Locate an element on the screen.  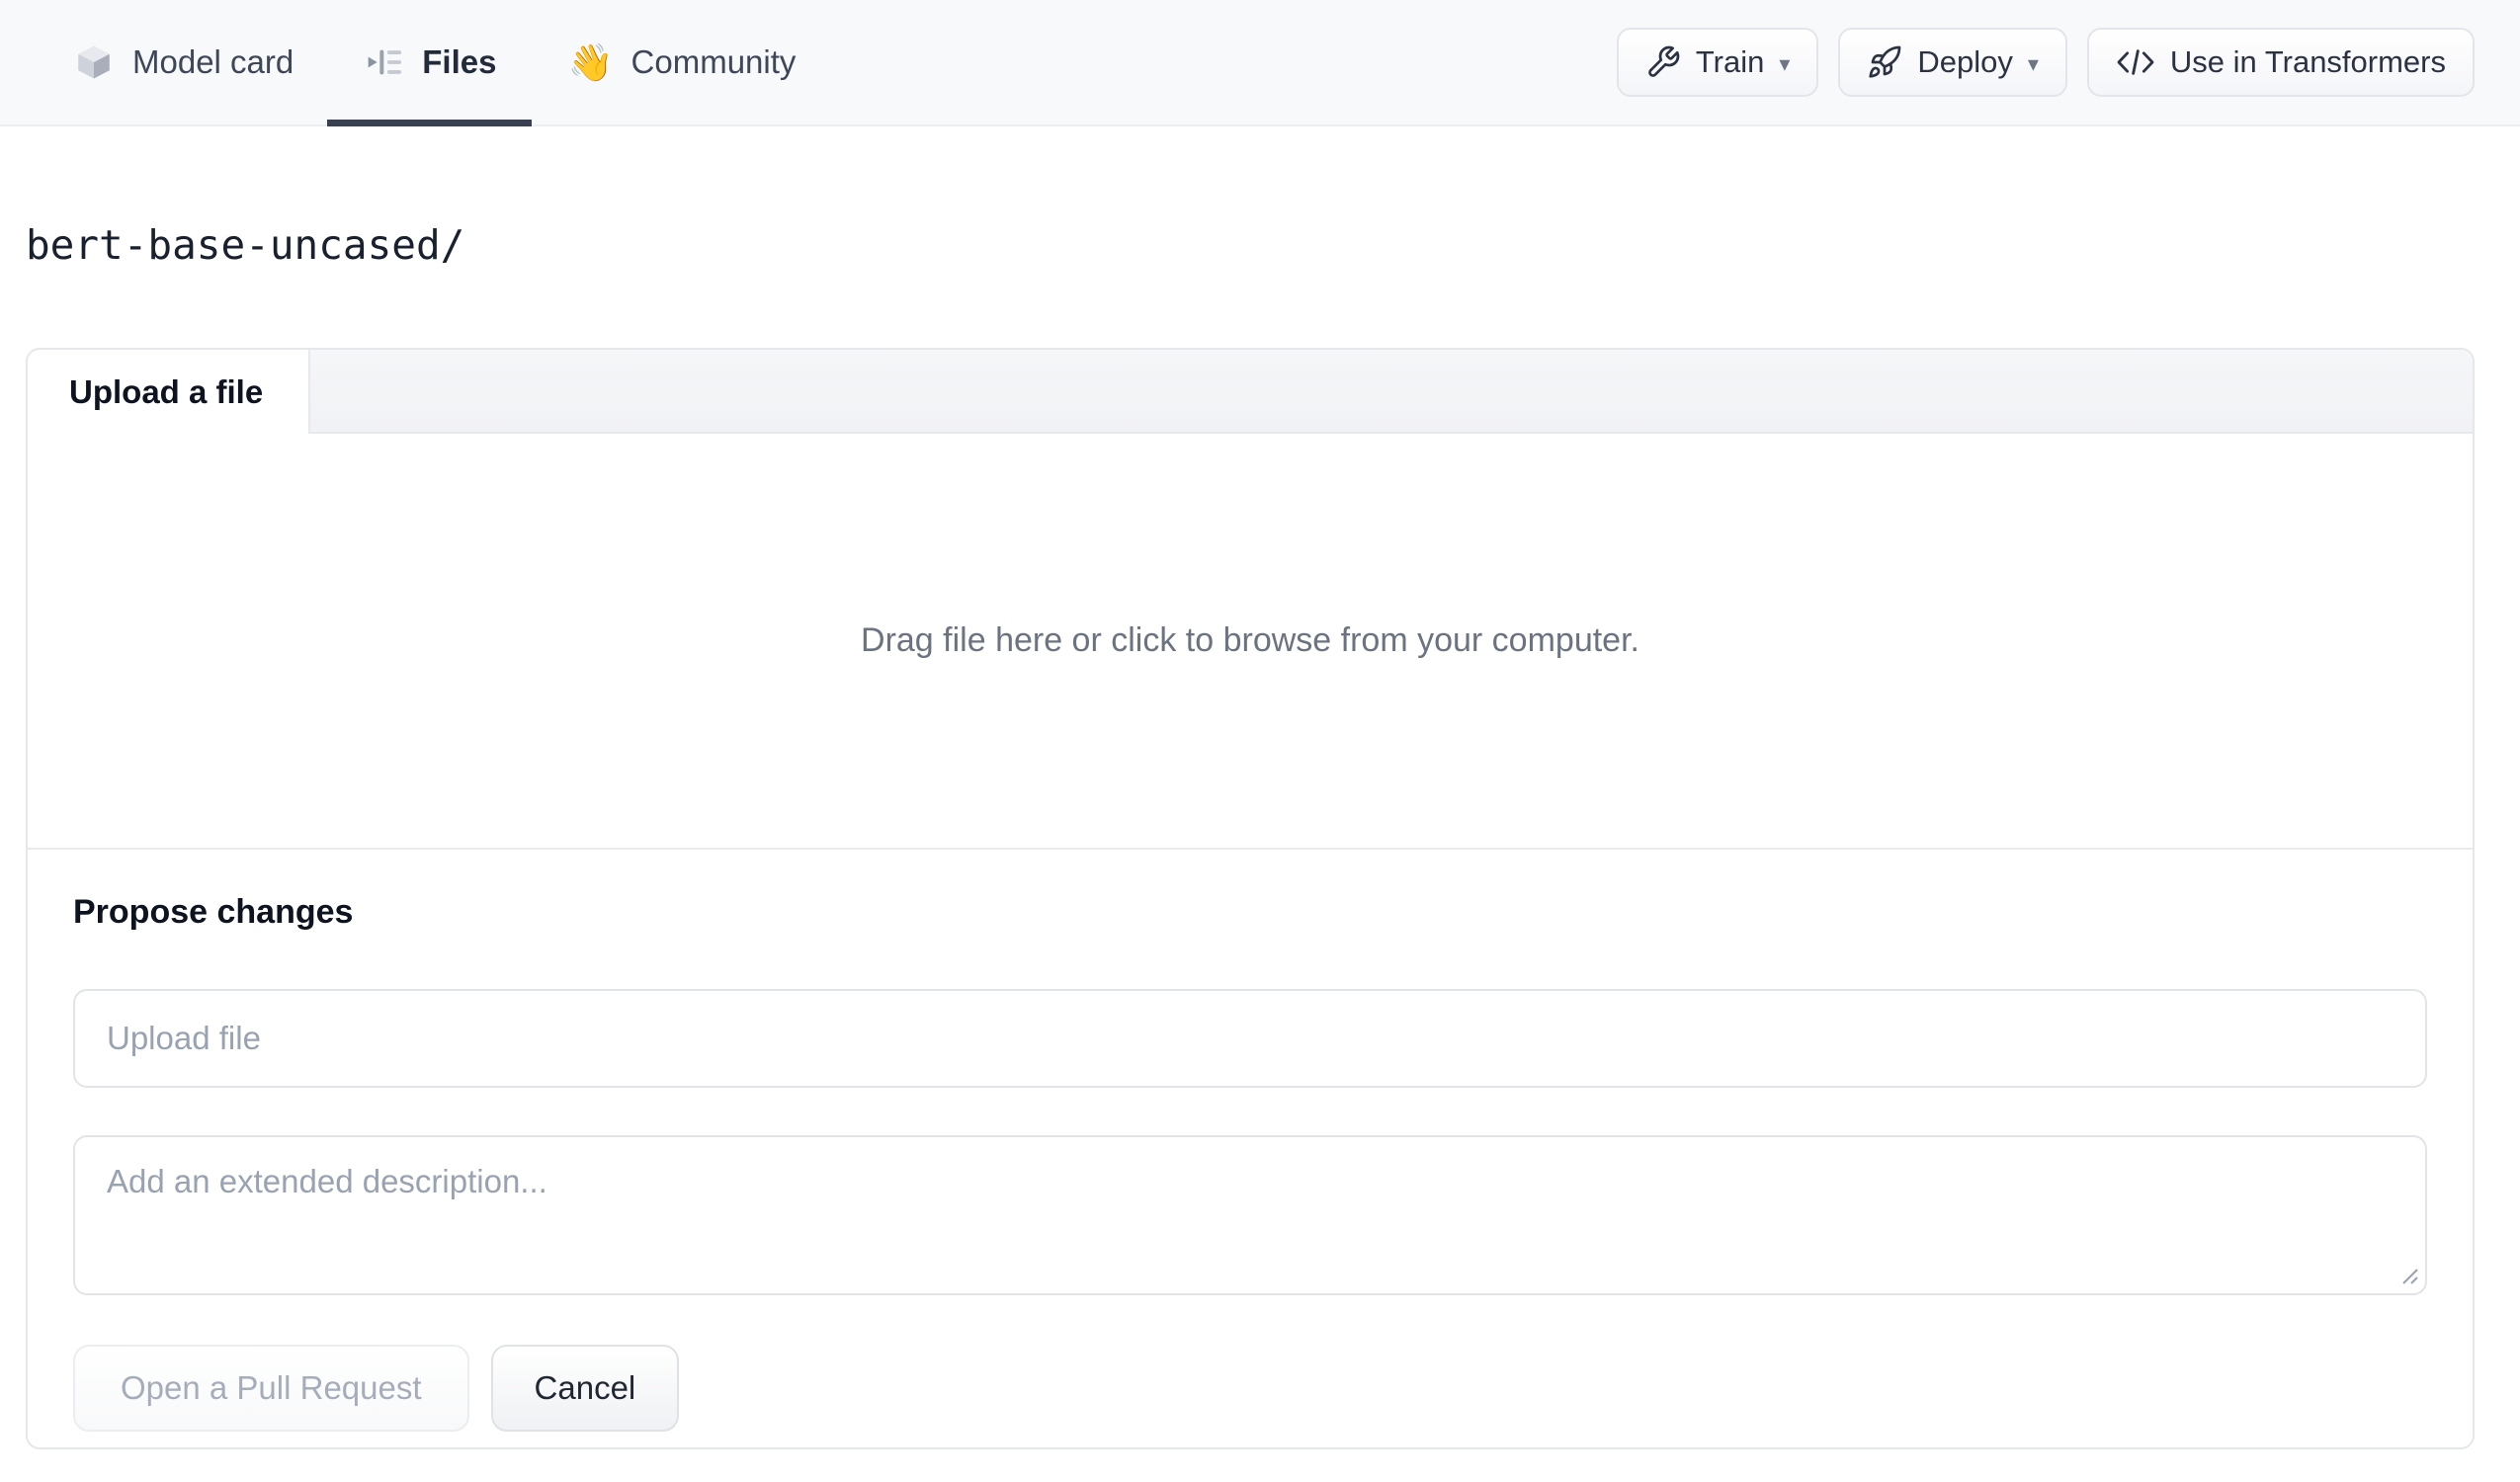
waving-hand-icon: 👋 is located at coordinates (590, 62).